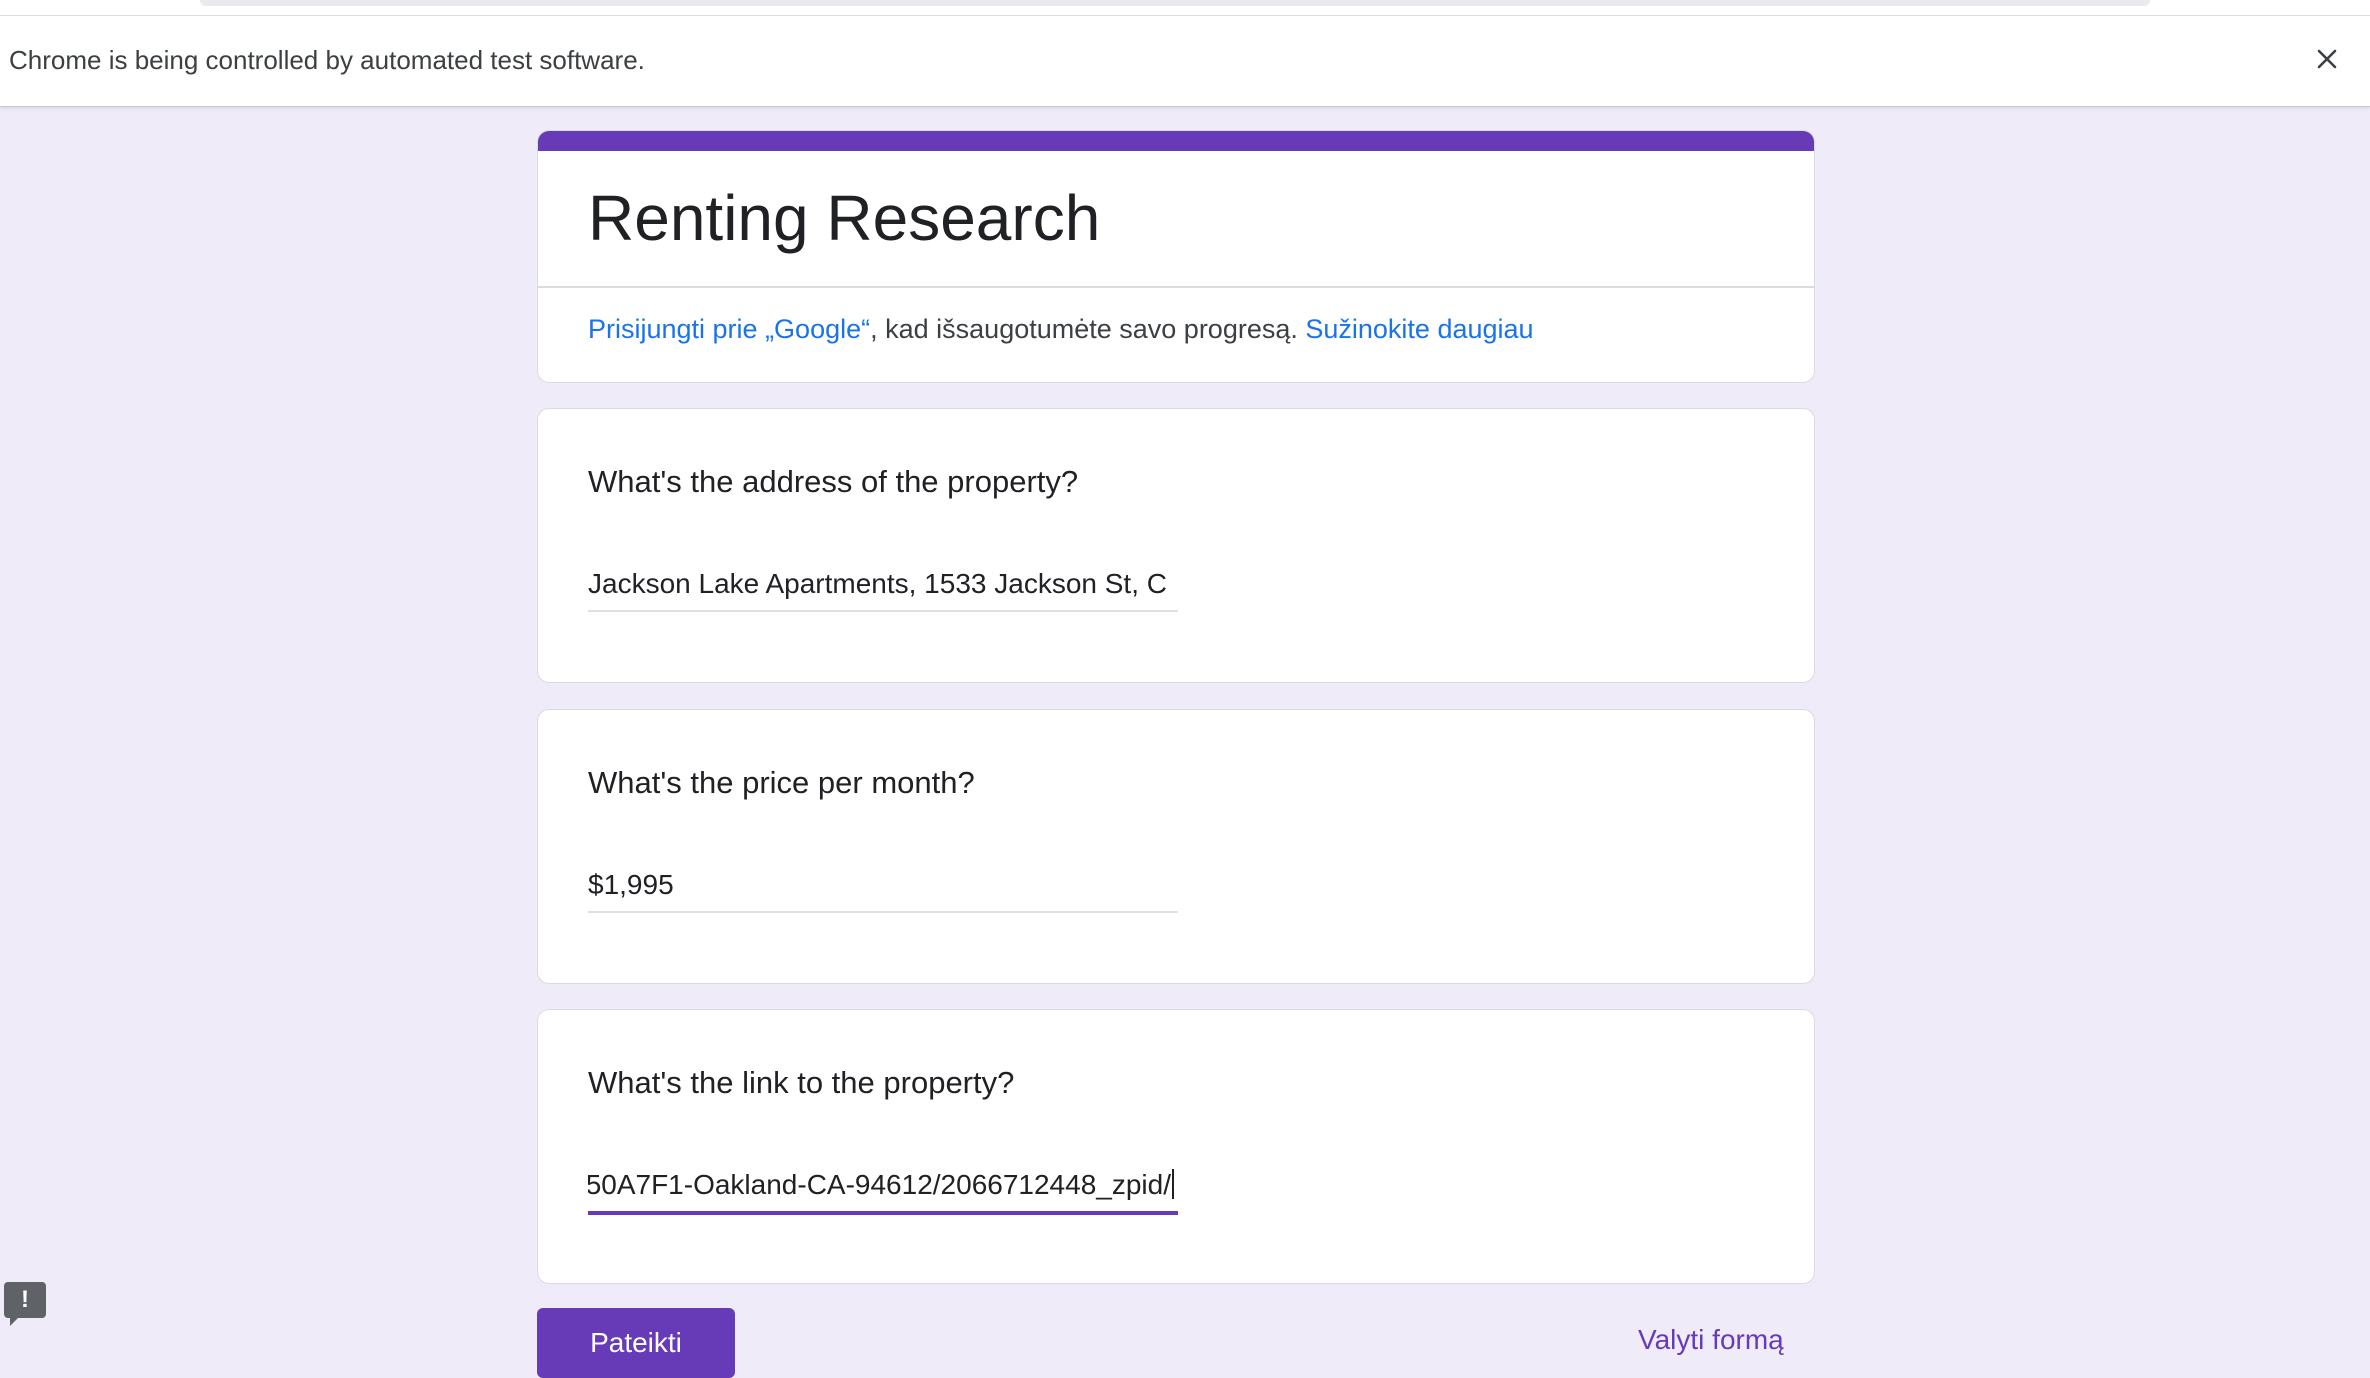 The height and width of the screenshot is (1378, 2370). I want to click on question-label: What's the price per month?, so click(781, 782).